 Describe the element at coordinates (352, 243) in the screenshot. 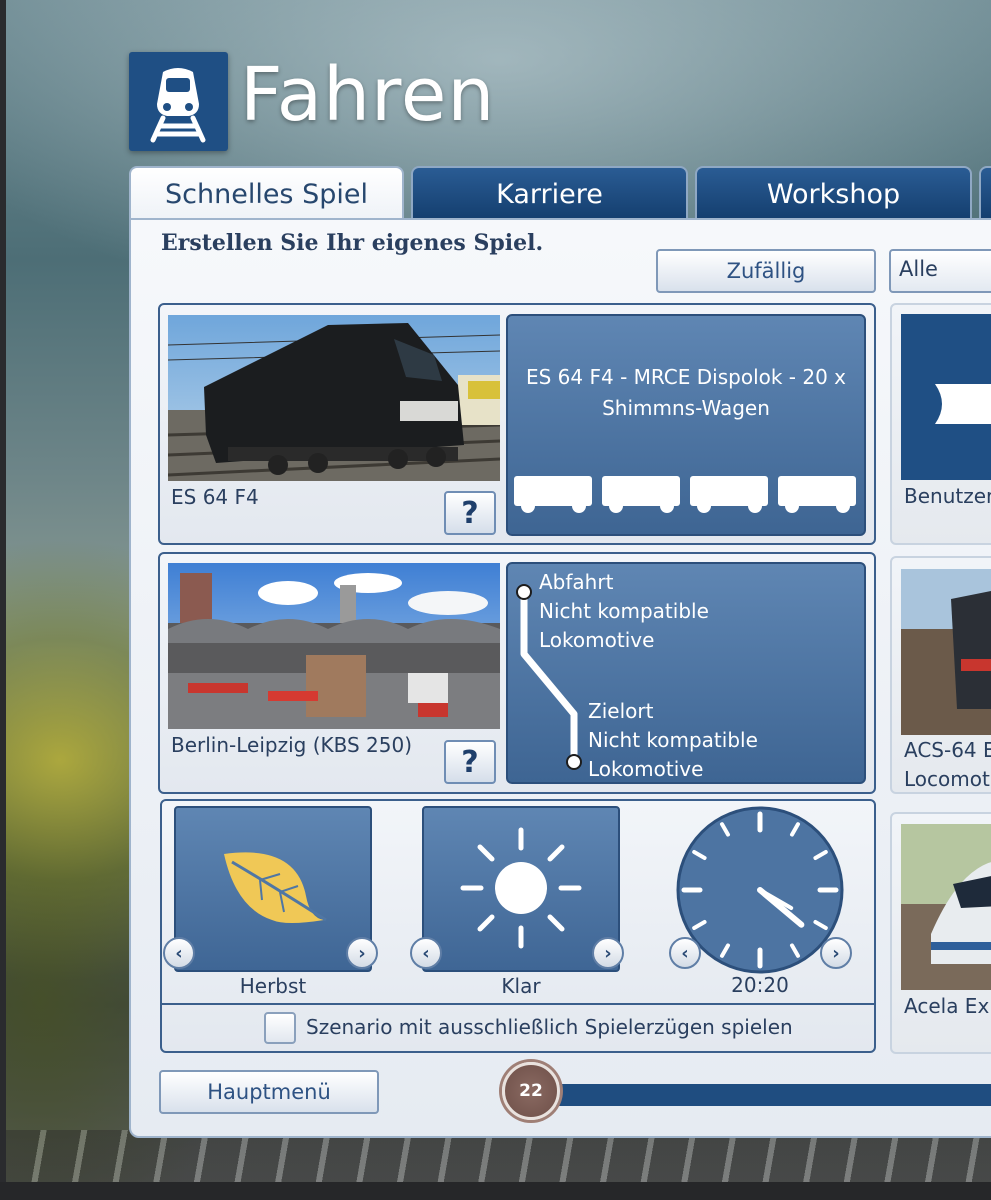

I see `panel-subtitle: Erstellen Sie Ihr eigenes Spiel.` at that location.